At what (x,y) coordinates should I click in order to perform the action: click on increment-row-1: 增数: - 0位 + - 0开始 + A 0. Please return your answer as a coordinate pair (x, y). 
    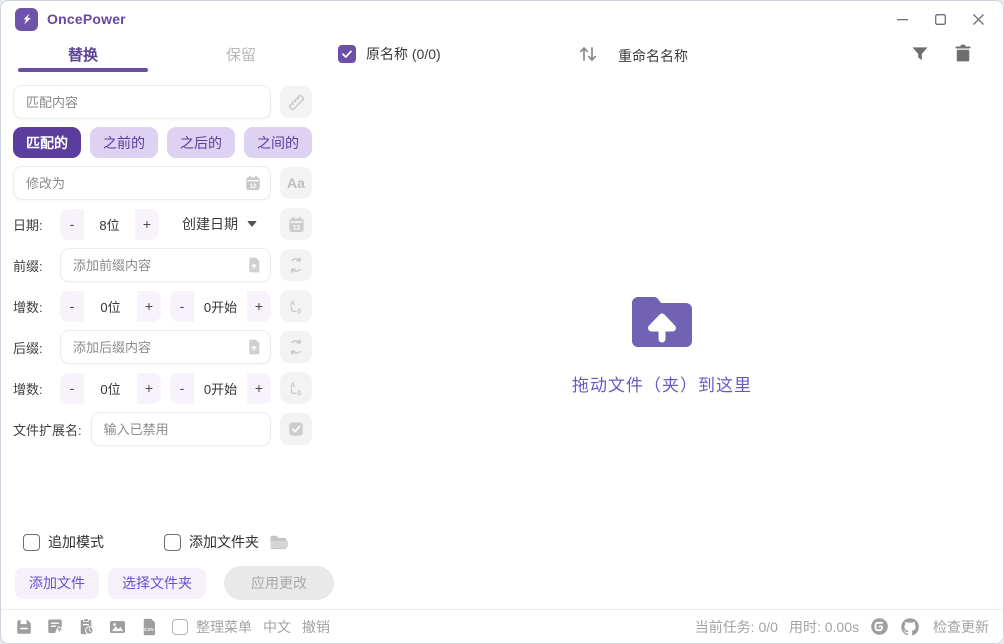
    Looking at the image, I should click on (162, 306).